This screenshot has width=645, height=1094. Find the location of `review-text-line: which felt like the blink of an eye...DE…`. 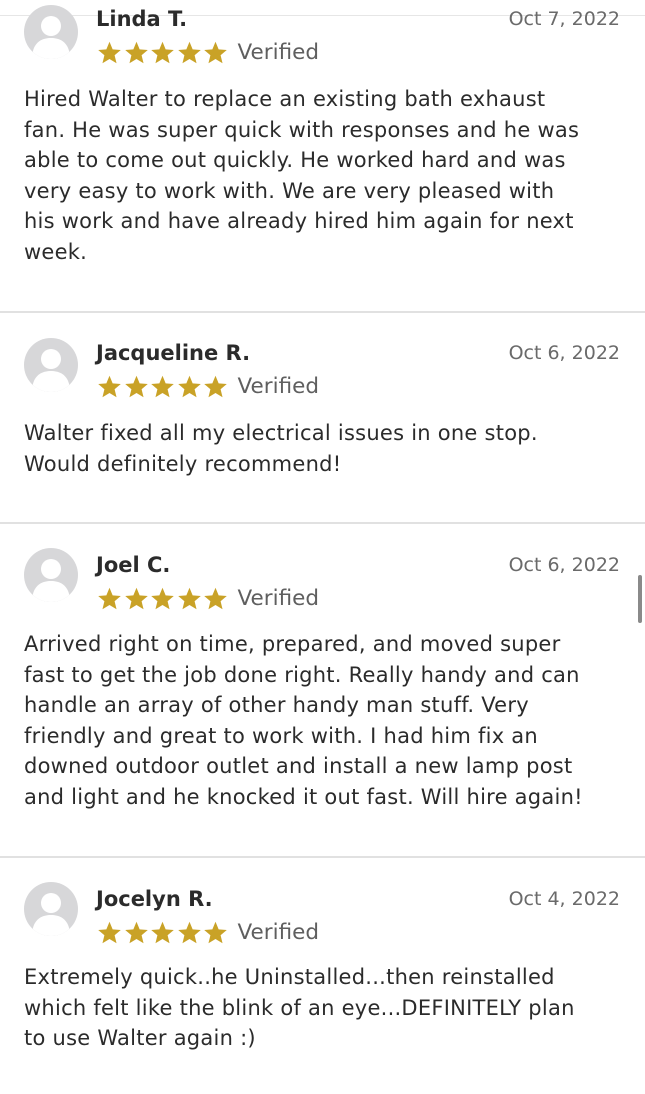

review-text-line: which felt like the blink of an eye...DE… is located at coordinates (299, 1007).